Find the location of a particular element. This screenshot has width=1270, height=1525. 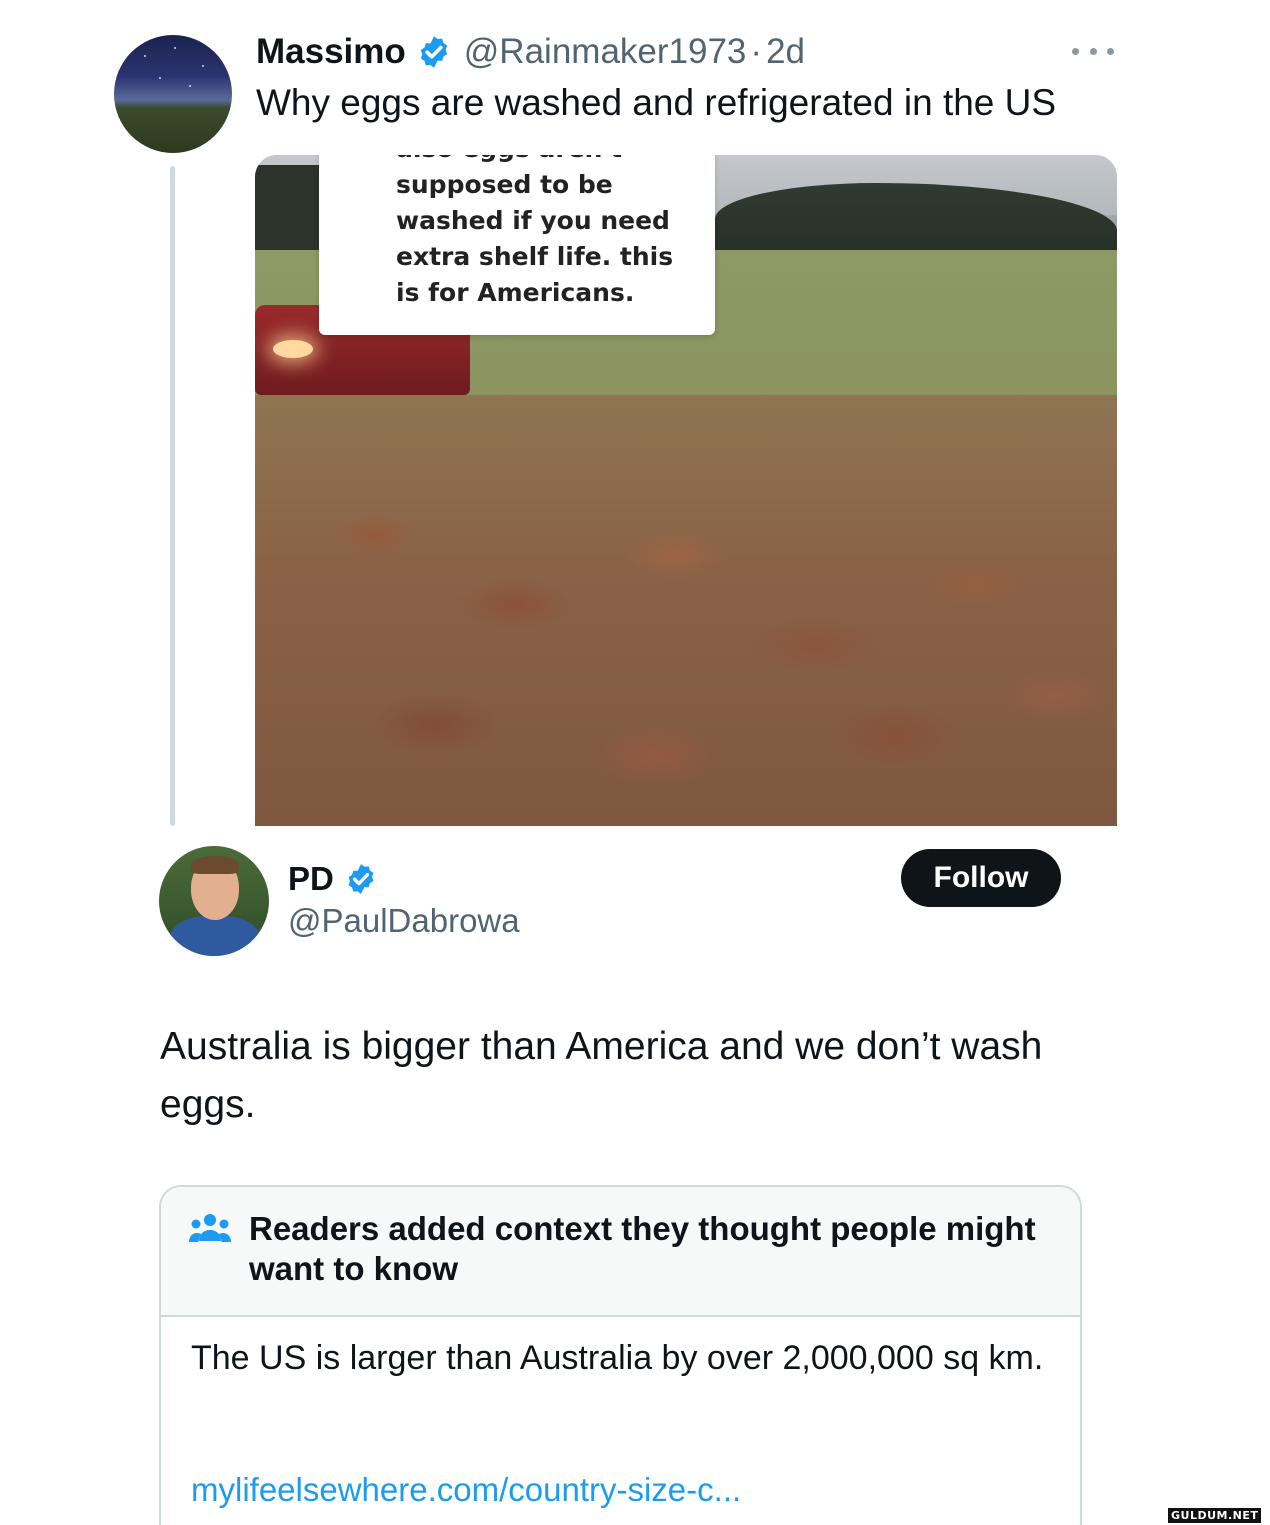

author-handle: @Rainmaker1973 is located at coordinates (605, 52).